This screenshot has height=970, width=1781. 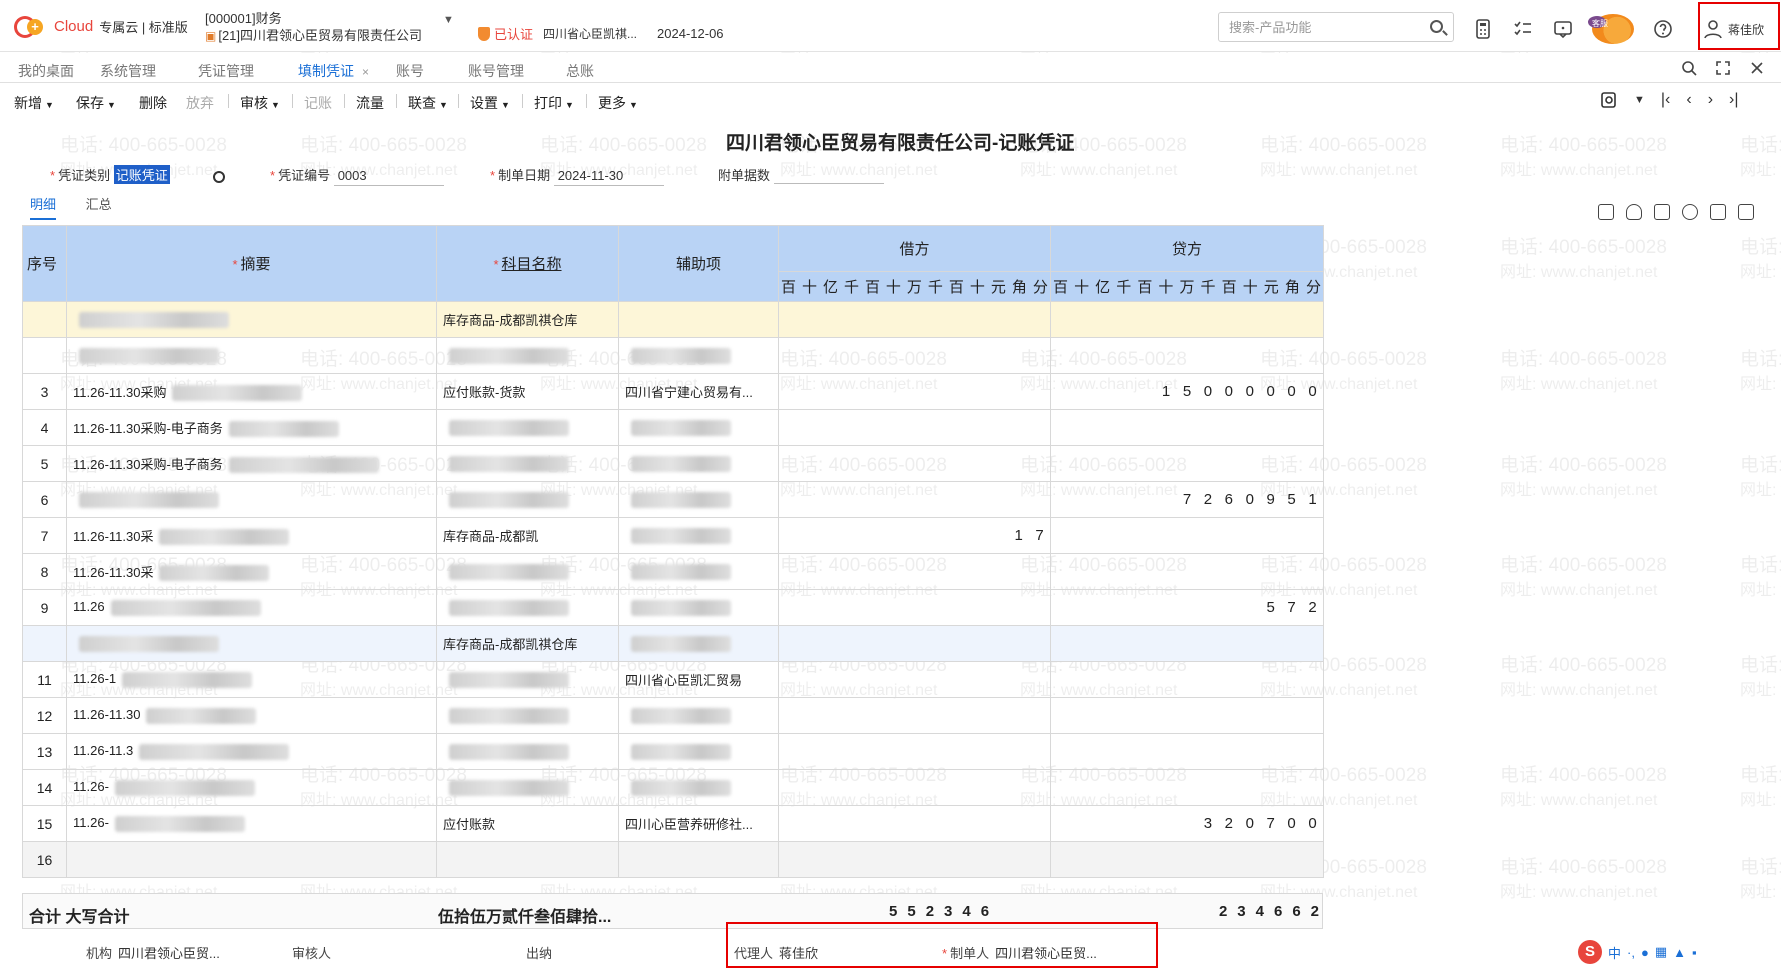 What do you see at coordinates (496, 71) in the screenshot?
I see `tab-account-management: 账号管理` at bounding box center [496, 71].